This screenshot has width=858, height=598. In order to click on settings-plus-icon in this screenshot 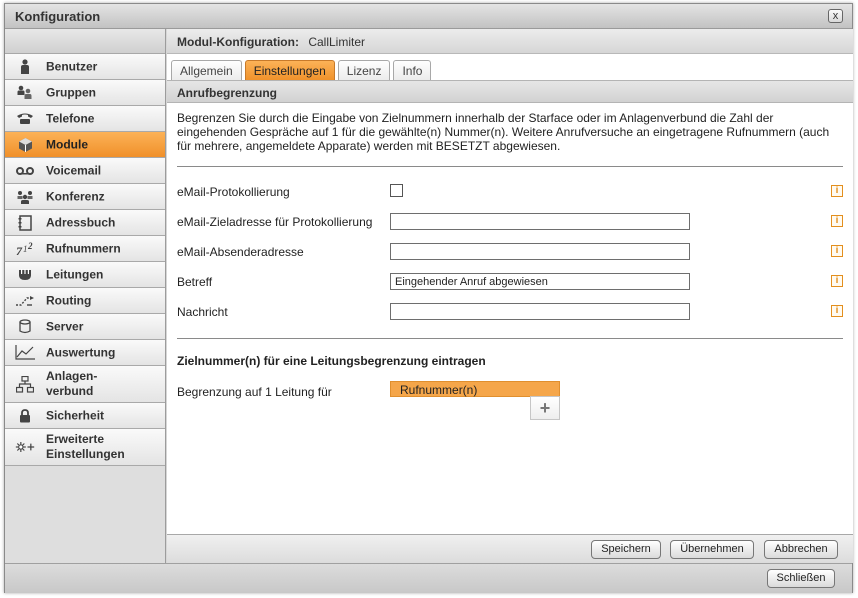, I will do `click(25, 447)`.